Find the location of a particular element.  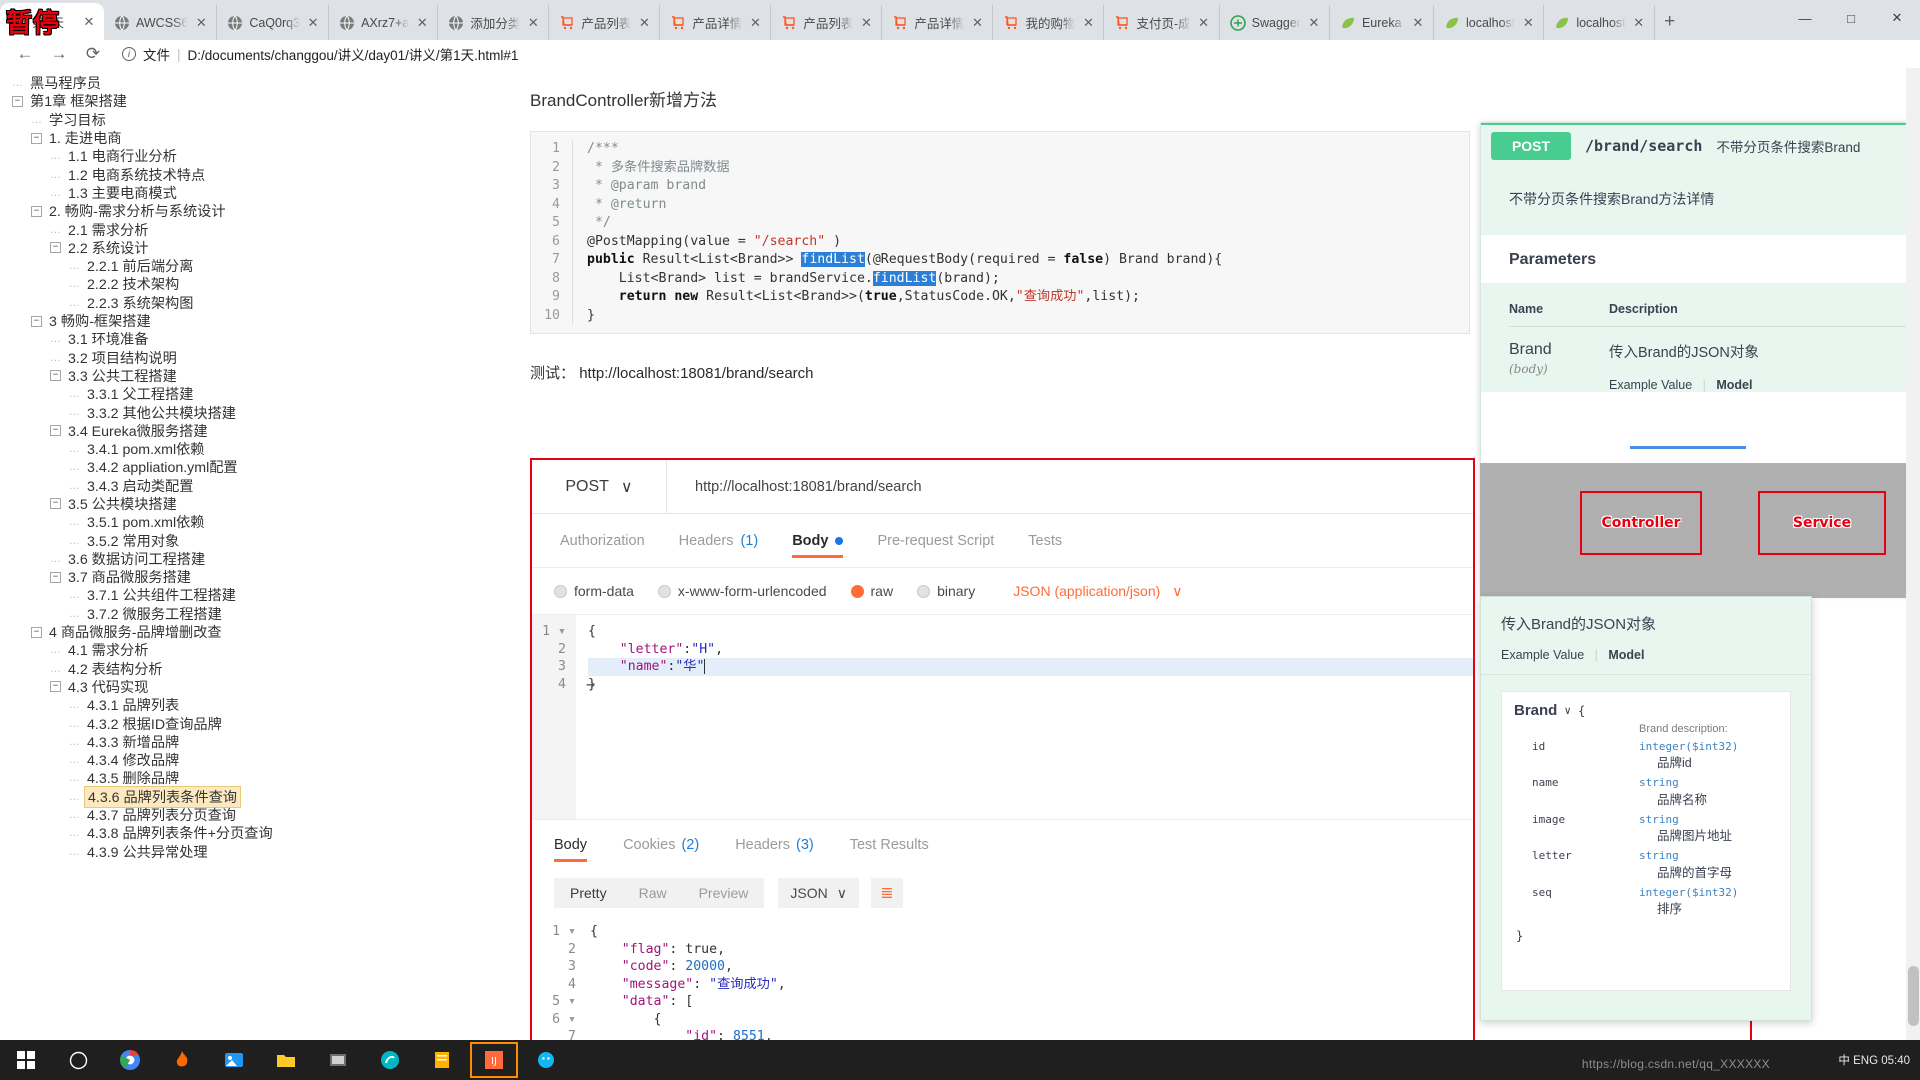

toc-item-21: … 3.4.2 appliation.yml配置 is located at coordinates (240, 467).